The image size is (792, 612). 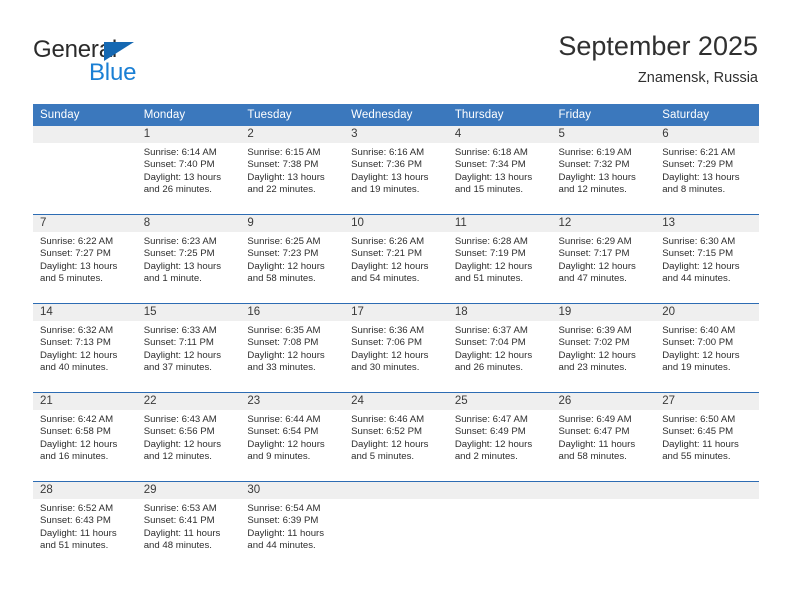 I want to click on sunset-text: Sunset: 7:32 PM, so click(x=594, y=165).